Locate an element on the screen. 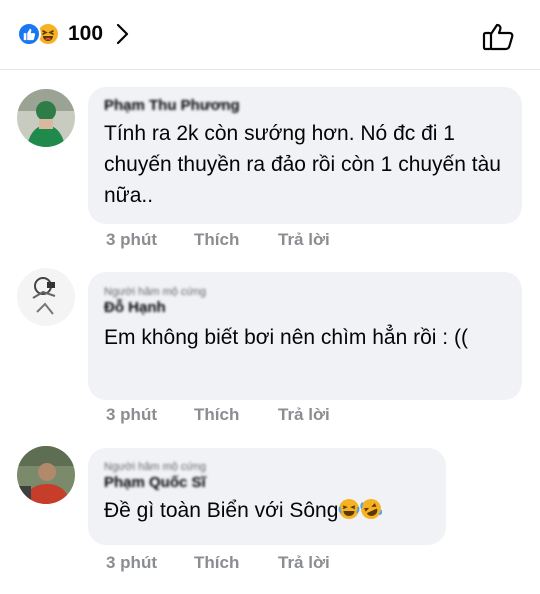 The height and width of the screenshot is (594, 540). rolling-laughing-emoji is located at coordinates (372, 509).